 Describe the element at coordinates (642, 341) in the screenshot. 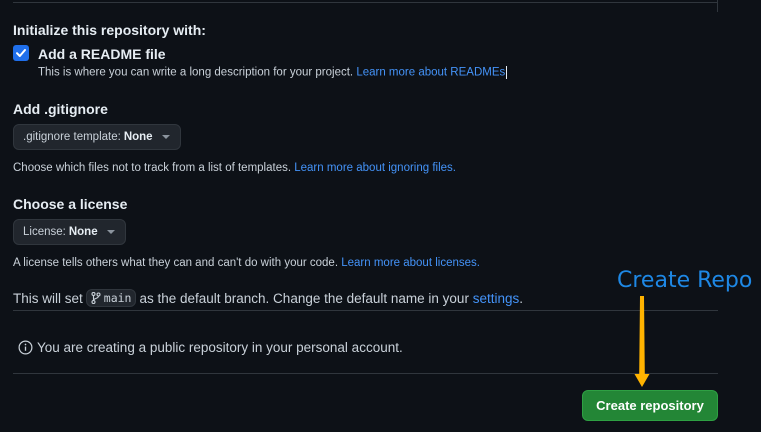

I see `annotation-arrow-icon` at that location.